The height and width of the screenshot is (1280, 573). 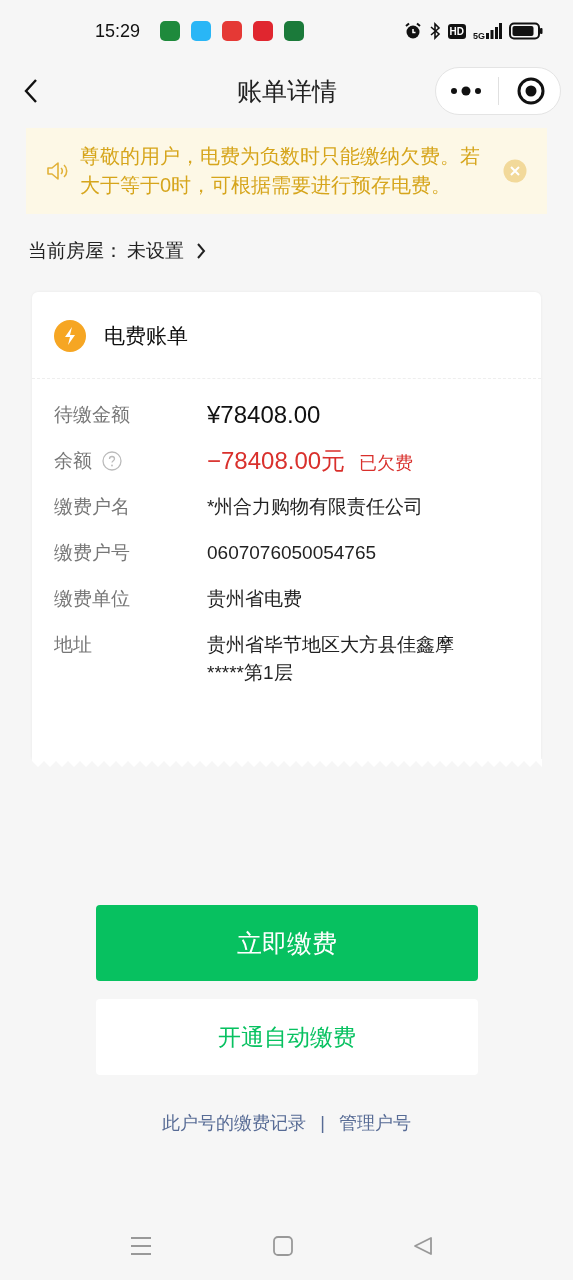 What do you see at coordinates (31, 91) in the screenshot?
I see `back-icon` at bounding box center [31, 91].